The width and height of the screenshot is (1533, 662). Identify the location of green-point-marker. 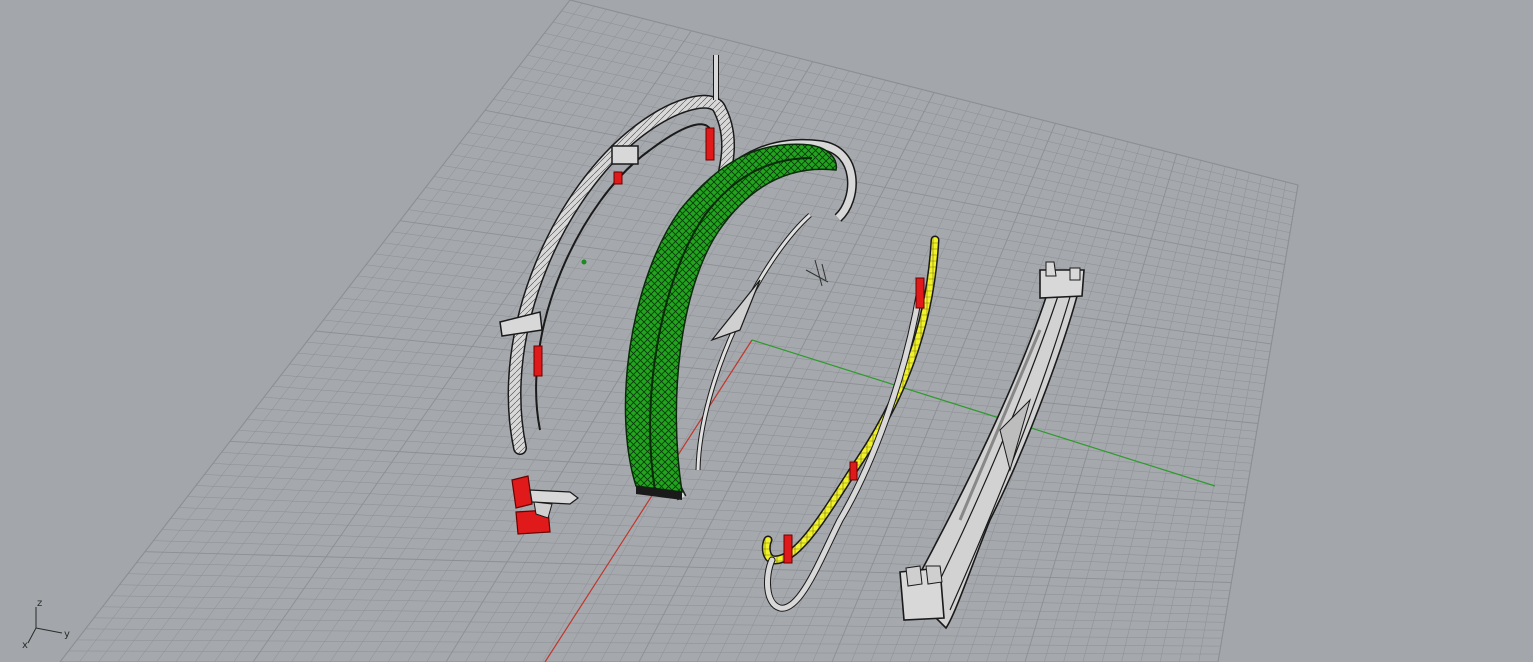
(584, 262).